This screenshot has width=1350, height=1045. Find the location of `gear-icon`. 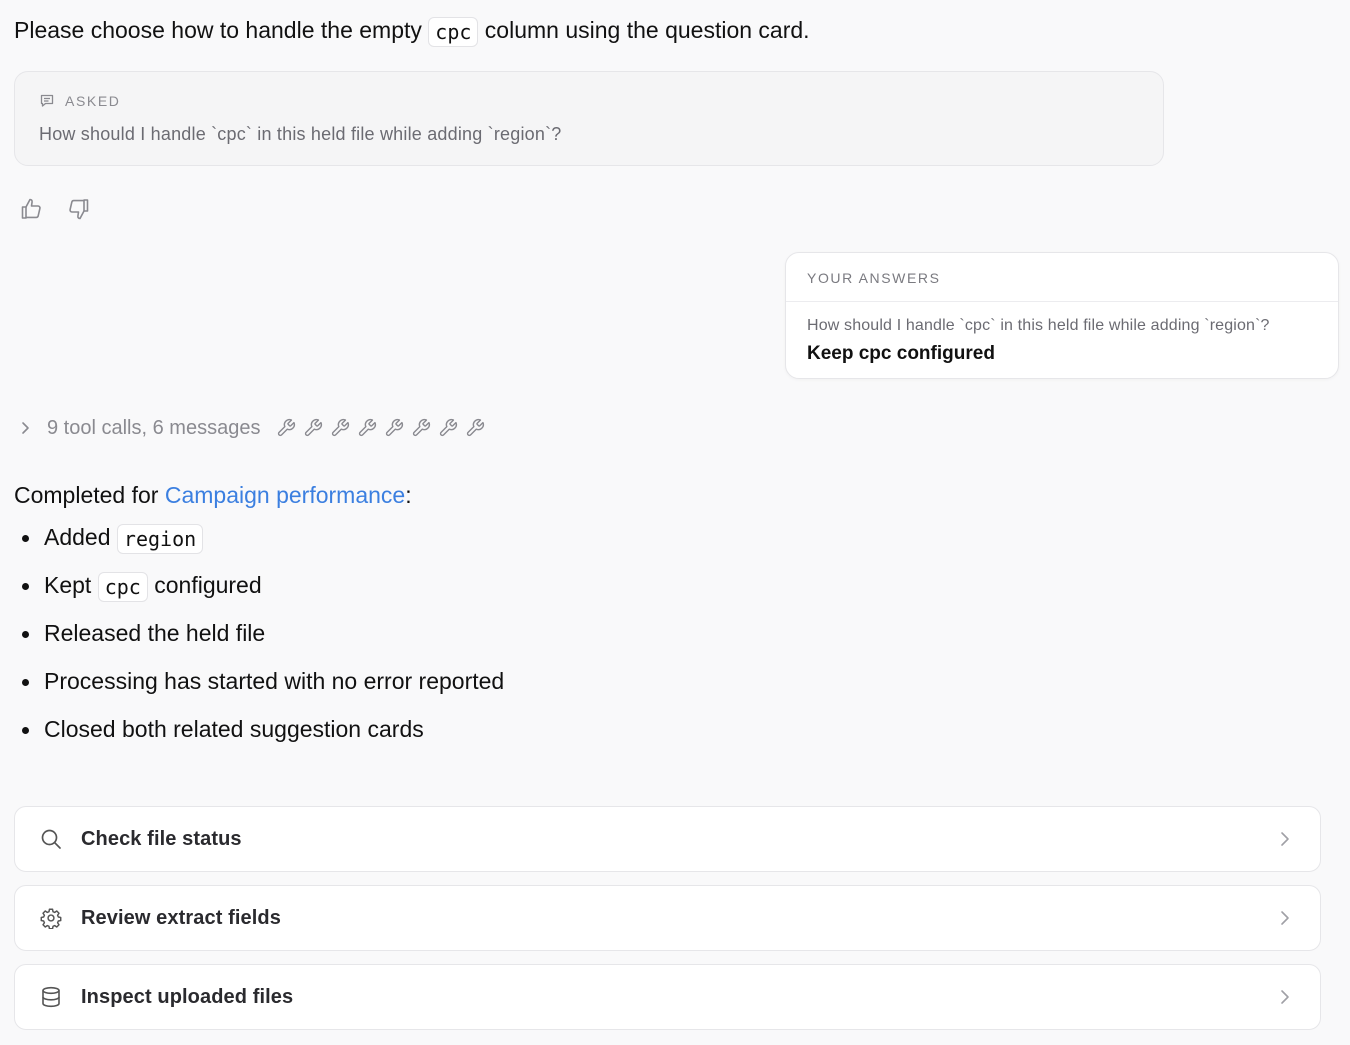

gear-icon is located at coordinates (51, 918).